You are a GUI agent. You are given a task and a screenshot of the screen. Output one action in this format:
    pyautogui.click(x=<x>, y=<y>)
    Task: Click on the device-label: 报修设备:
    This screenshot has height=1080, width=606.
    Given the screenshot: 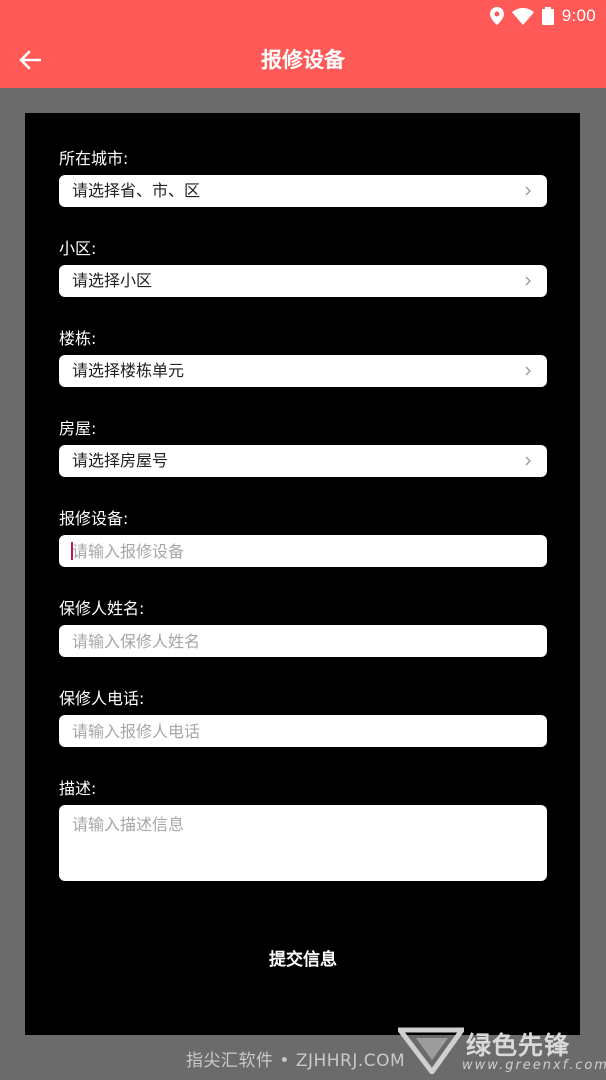 What is the action you would take?
    pyautogui.click(x=94, y=518)
    